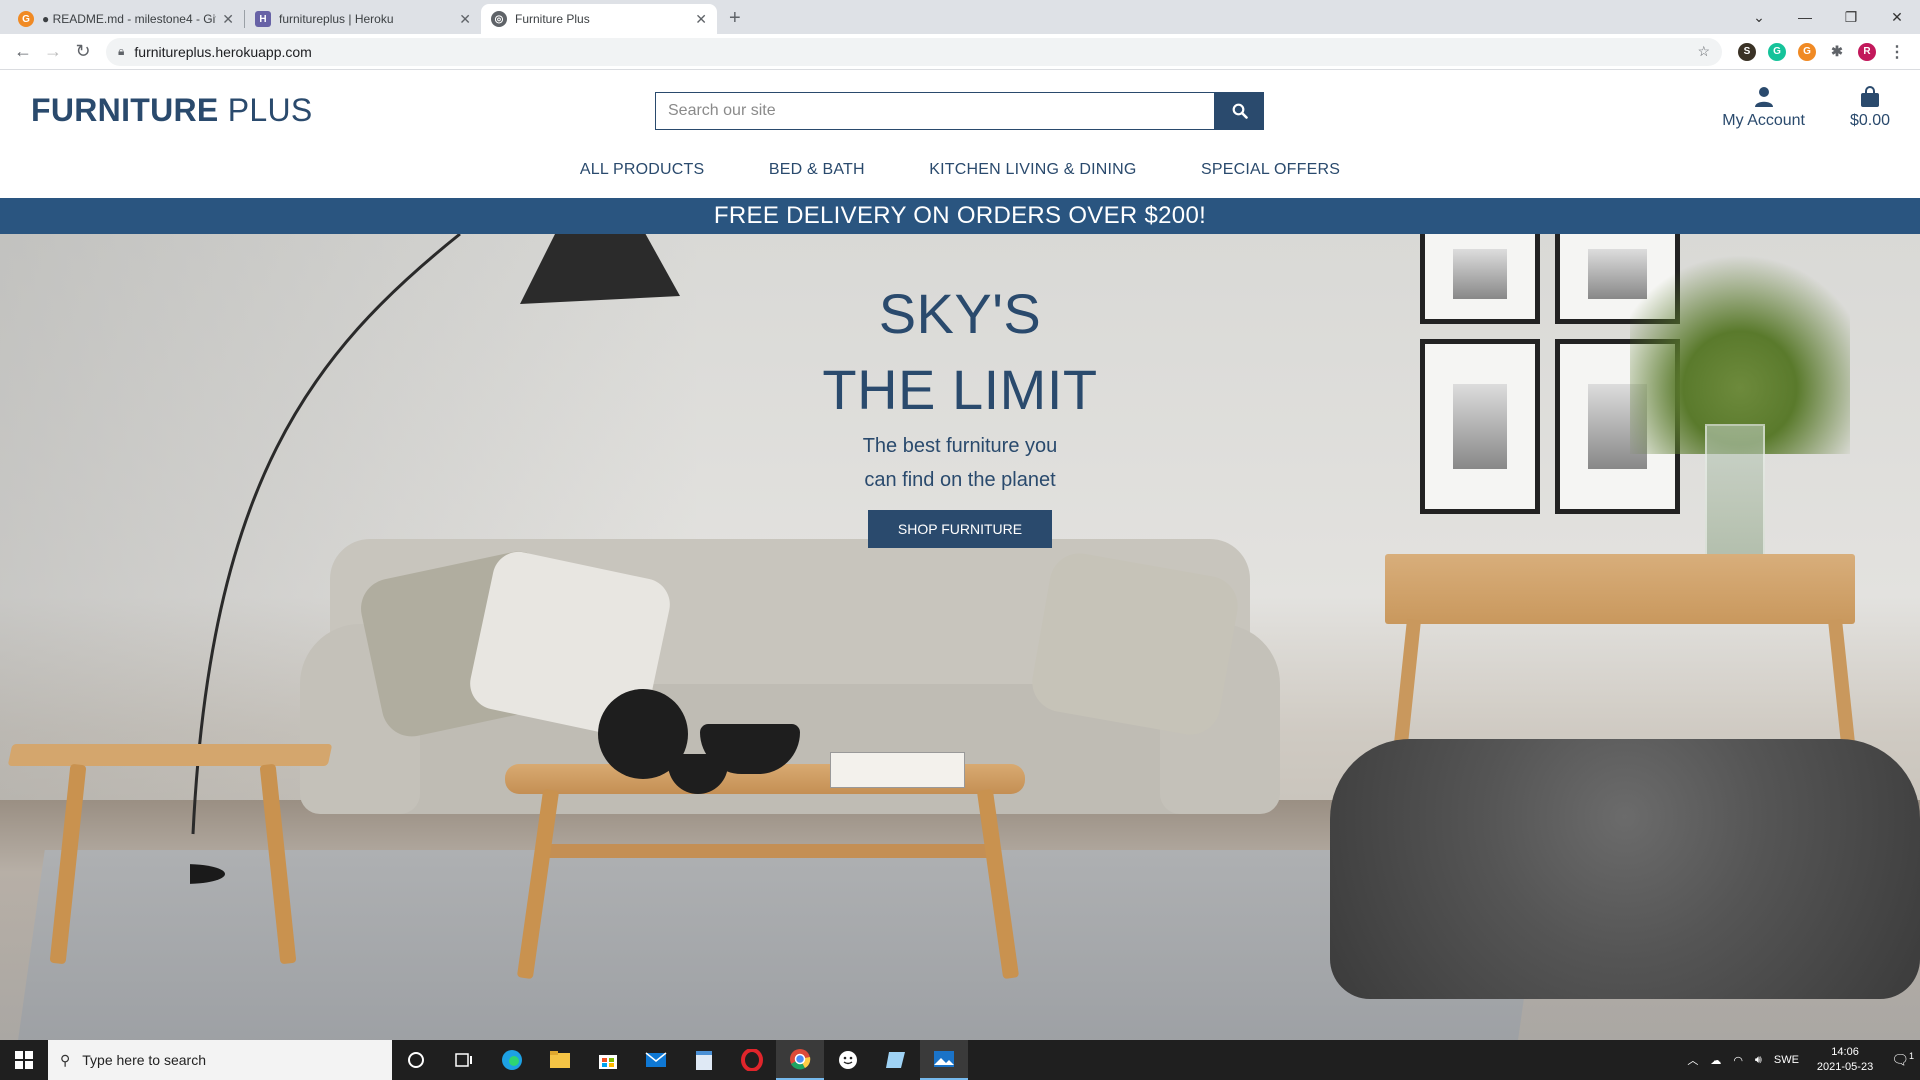 The height and width of the screenshot is (1080, 1920). Describe the element at coordinates (656, 1060) in the screenshot. I see `mail-icon` at that location.